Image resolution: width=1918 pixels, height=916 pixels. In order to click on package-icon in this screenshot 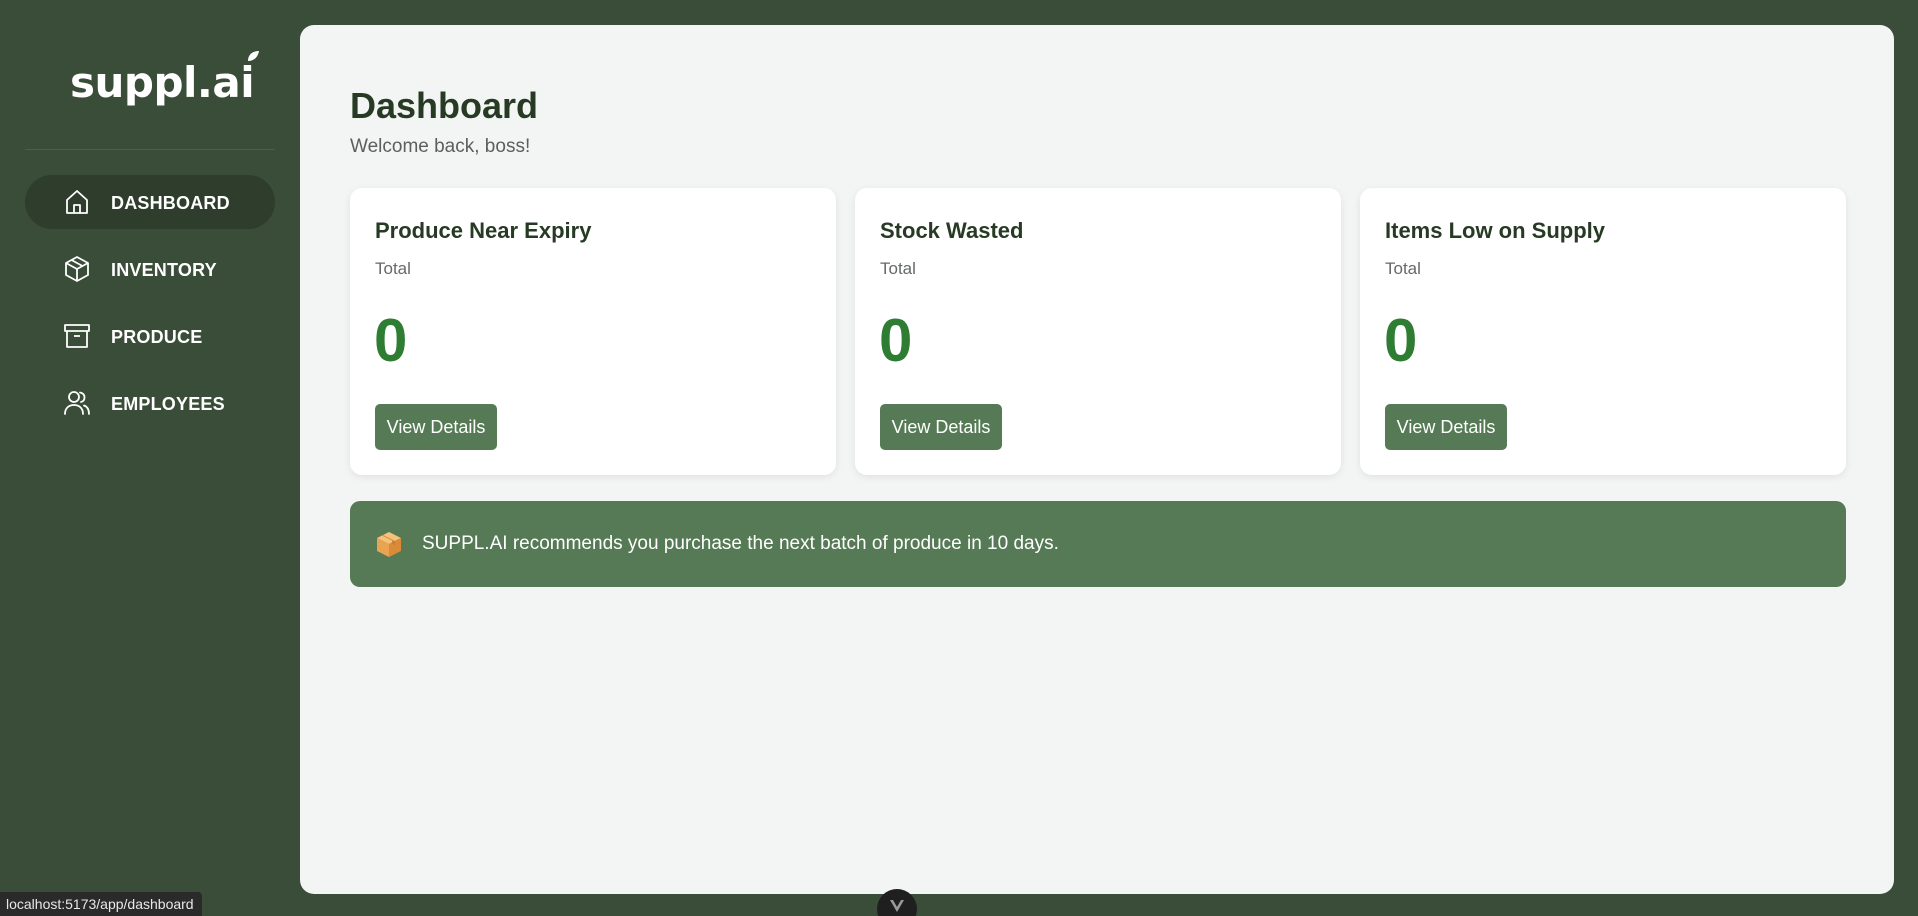, I will do `click(389, 544)`.